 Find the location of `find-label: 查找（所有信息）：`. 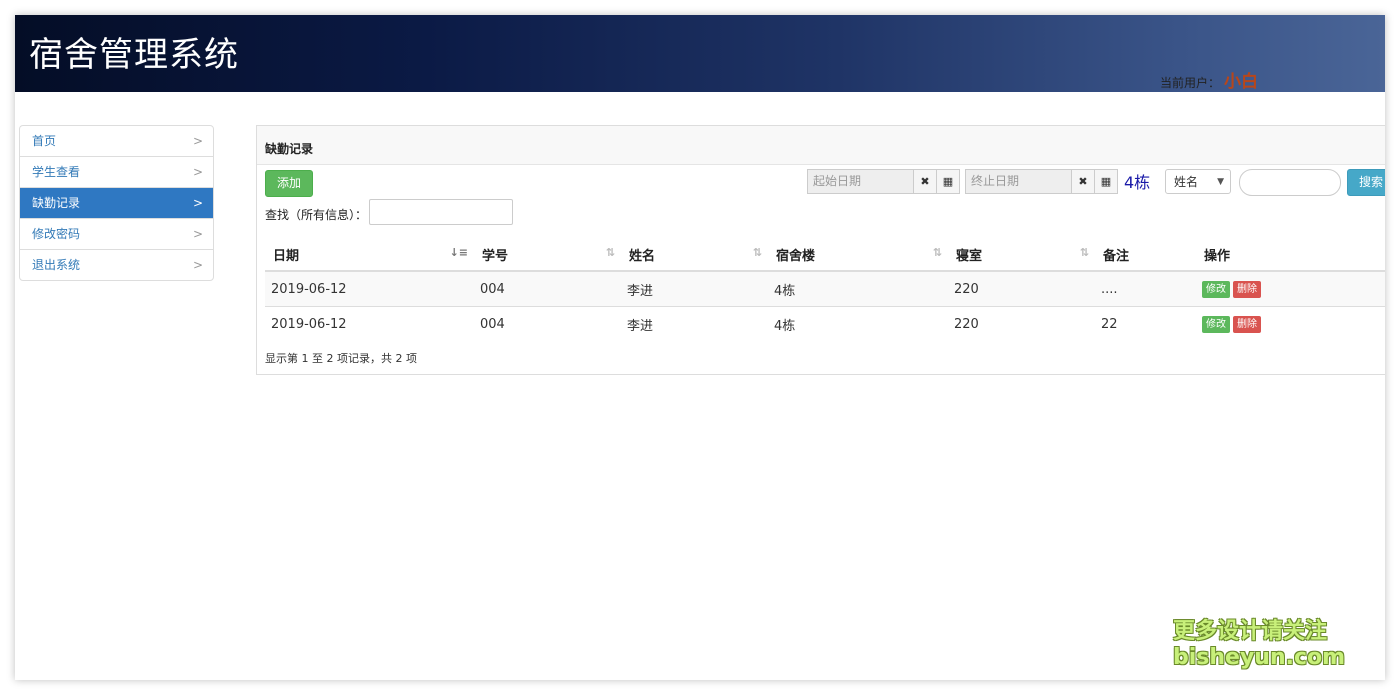

find-label: 查找（所有信息）： is located at coordinates (316, 215).